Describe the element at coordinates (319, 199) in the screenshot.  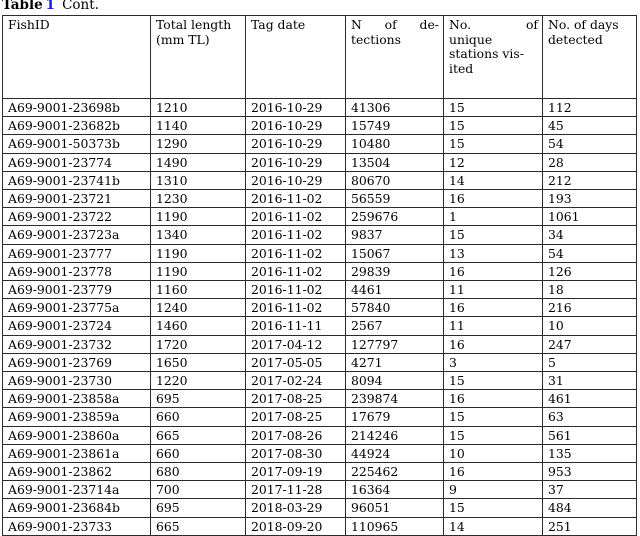
I see `table-row: A69-9001-23721 1230 2016-11-02 56559 16 193` at that location.